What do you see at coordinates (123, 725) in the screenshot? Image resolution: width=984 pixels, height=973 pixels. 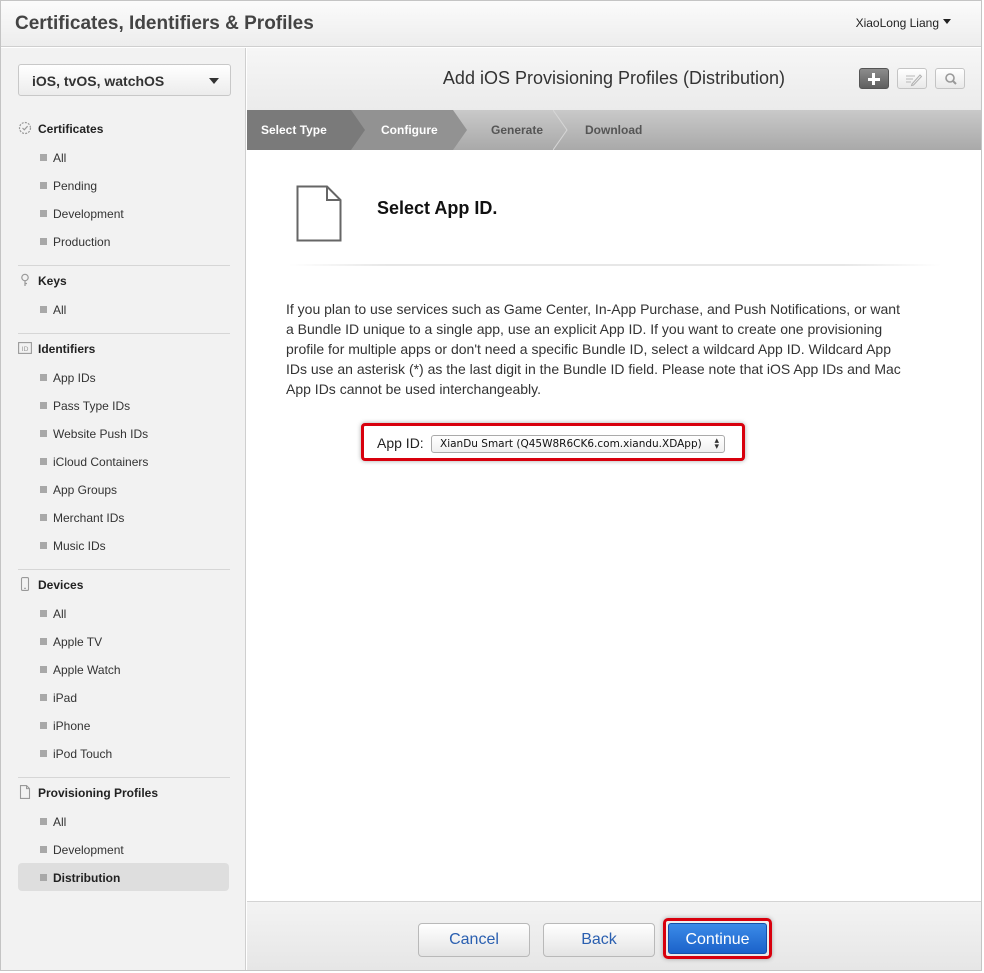 I see `sidebar-item-iphone: iPhone` at bounding box center [123, 725].